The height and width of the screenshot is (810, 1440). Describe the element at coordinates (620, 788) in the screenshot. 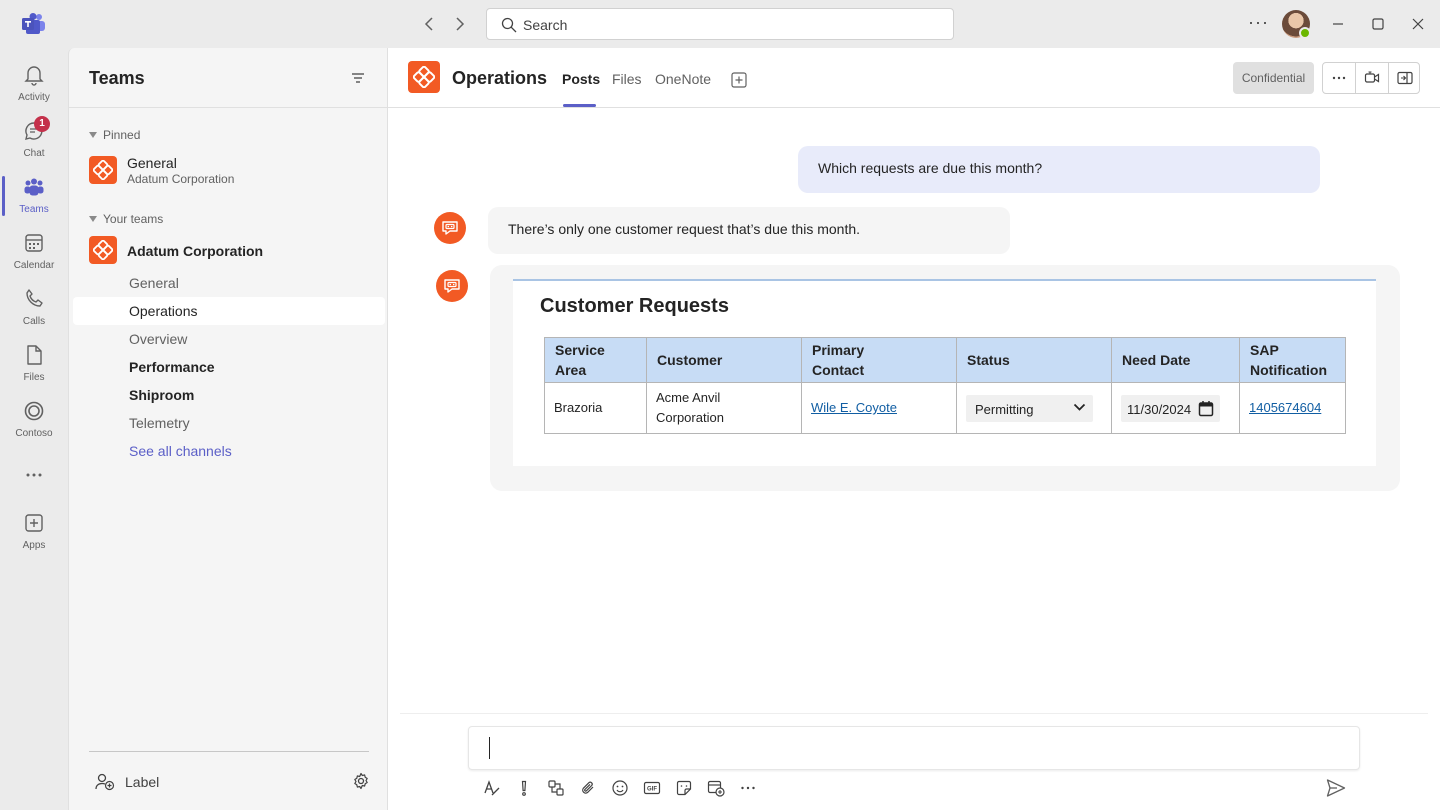

I see `emoji-button` at that location.